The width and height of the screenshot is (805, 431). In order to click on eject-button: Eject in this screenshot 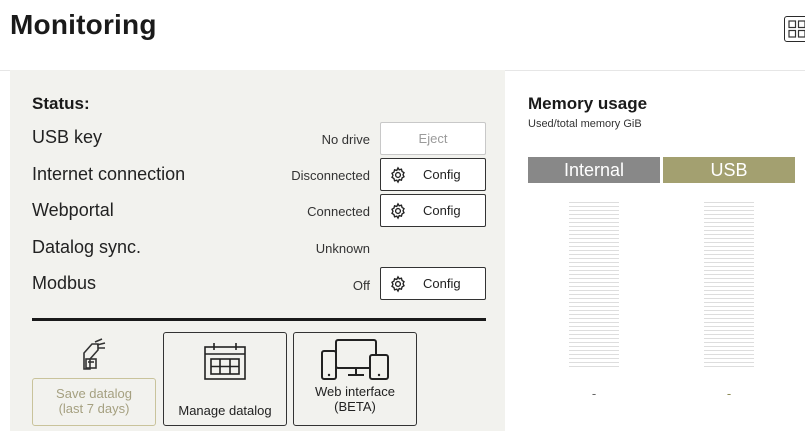, I will do `click(433, 138)`.